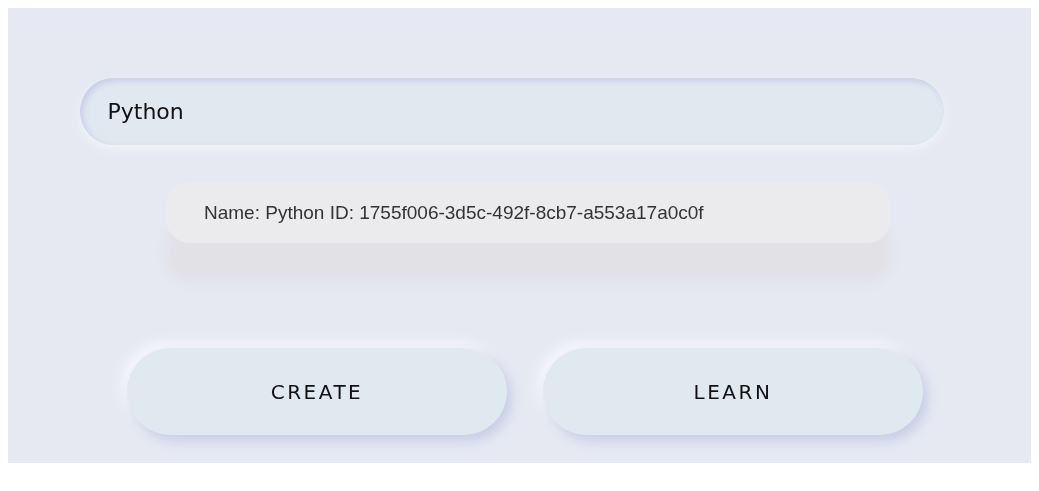 The width and height of the screenshot is (1039, 491). I want to click on input-field: Python, so click(511, 111).